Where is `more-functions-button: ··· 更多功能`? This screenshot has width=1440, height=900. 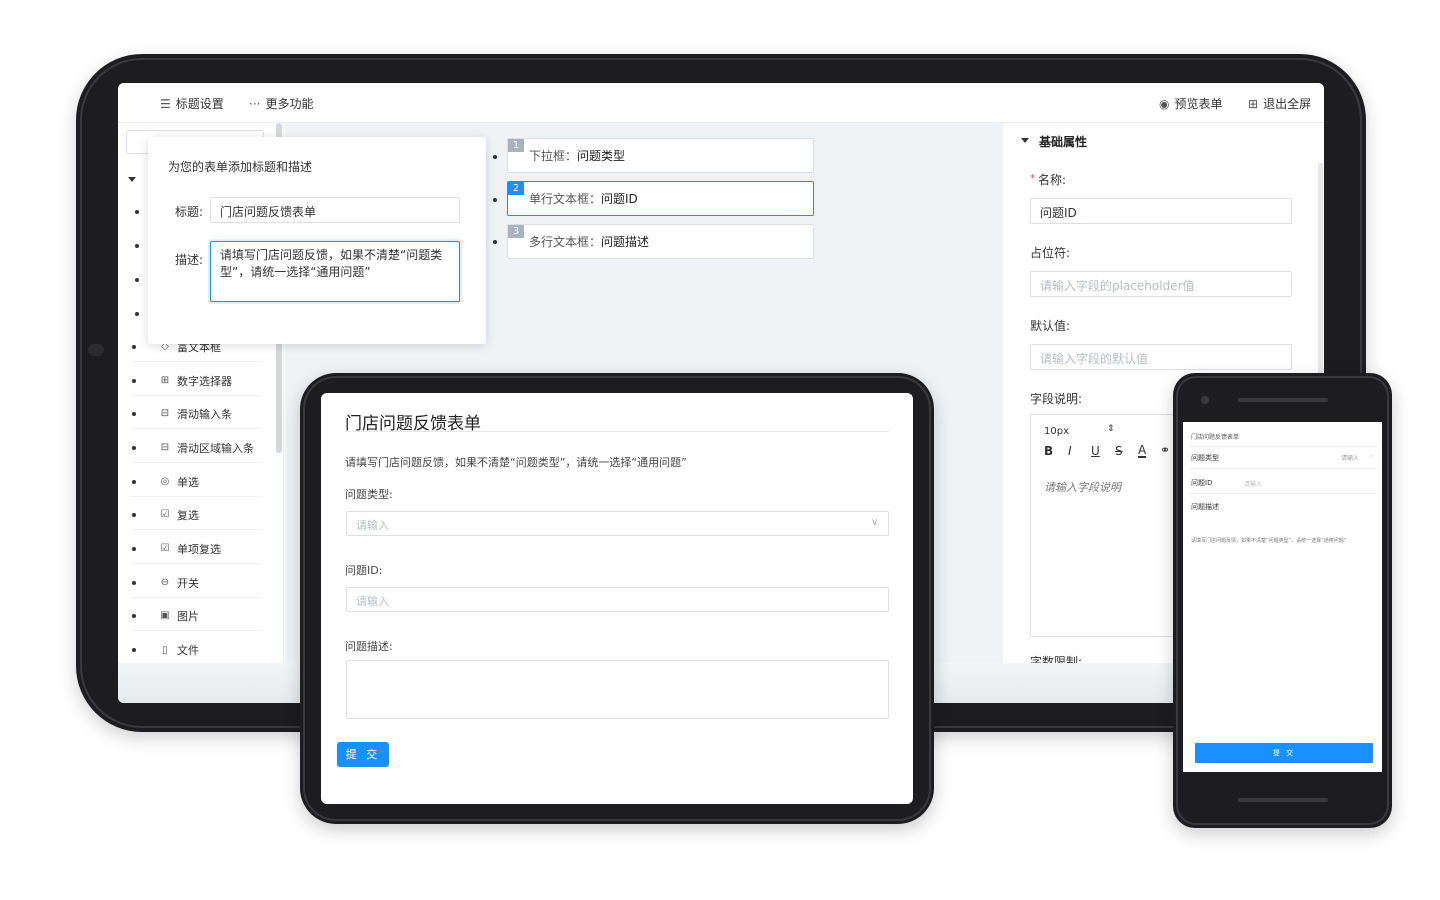 more-functions-button: ··· 更多功能 is located at coordinates (281, 103).